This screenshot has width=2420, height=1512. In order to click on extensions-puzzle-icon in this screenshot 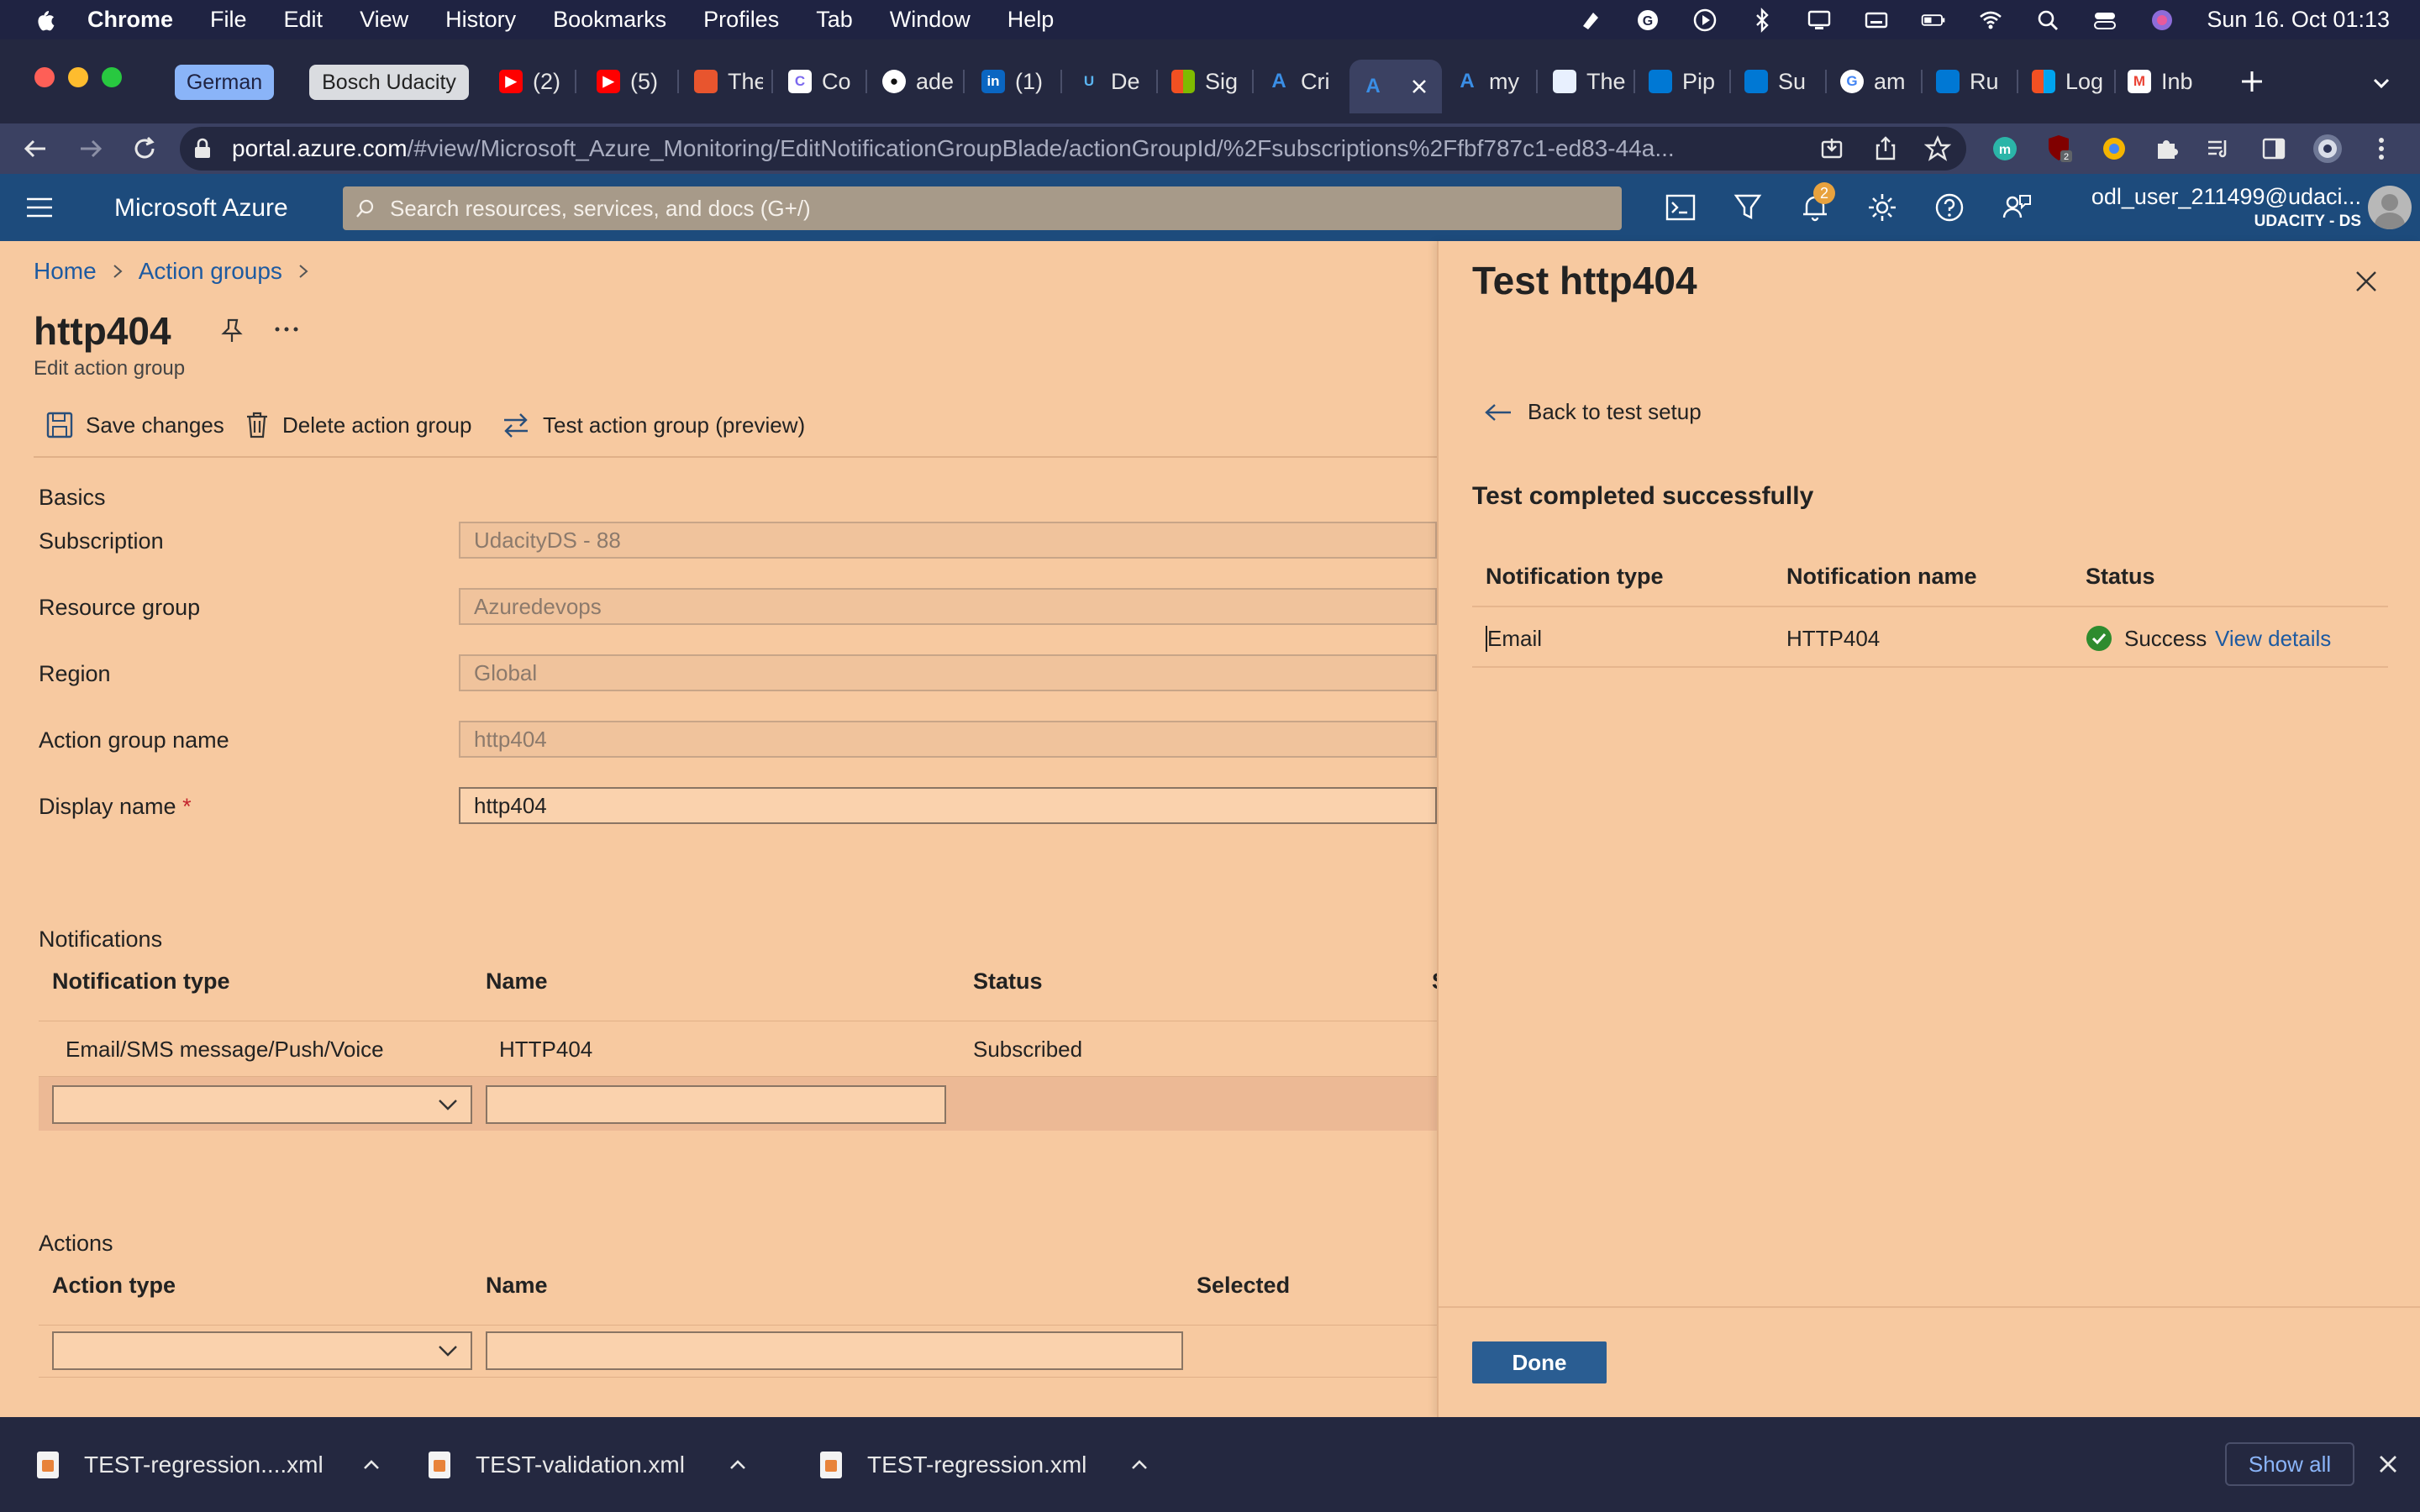, I will do `click(2166, 148)`.